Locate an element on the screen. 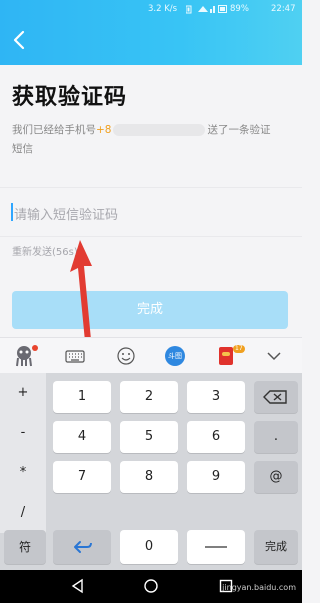 Image resolution: width=320 pixels, height=603 pixels. text-cursor is located at coordinates (12, 212).